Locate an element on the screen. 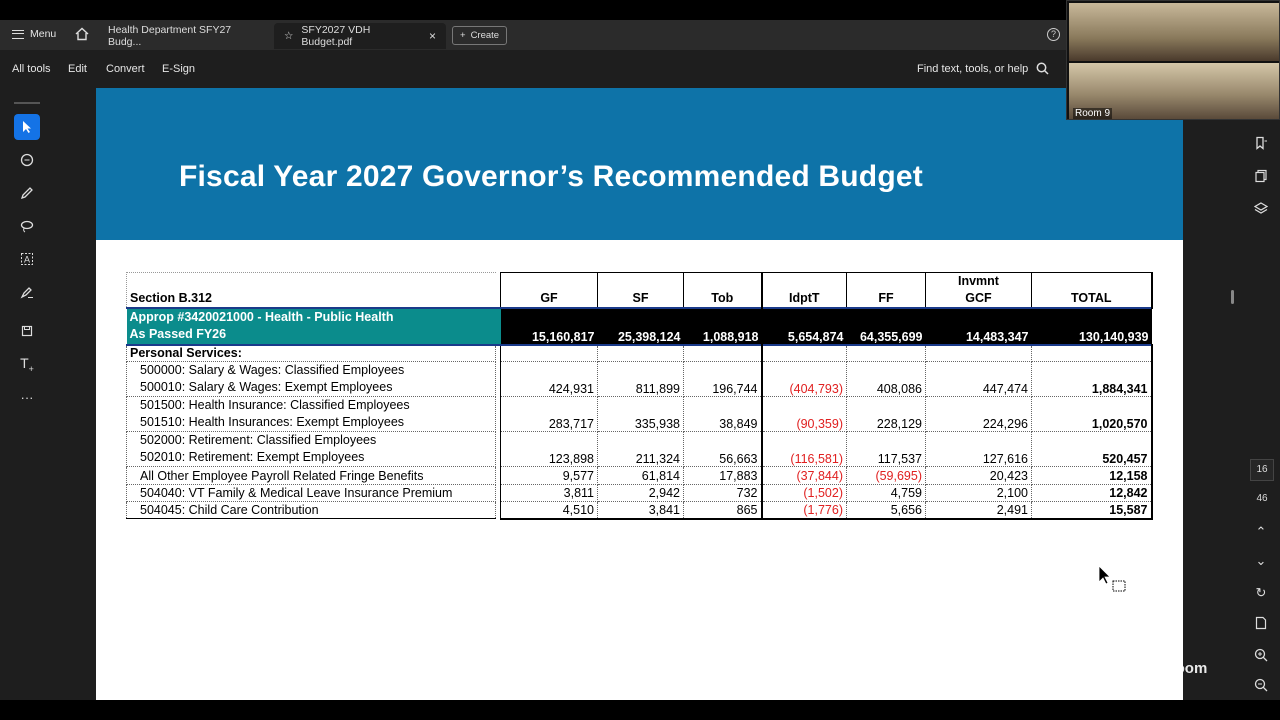 The image size is (1280, 720). cell-invmnt: 20,423 is located at coordinates (978, 475).